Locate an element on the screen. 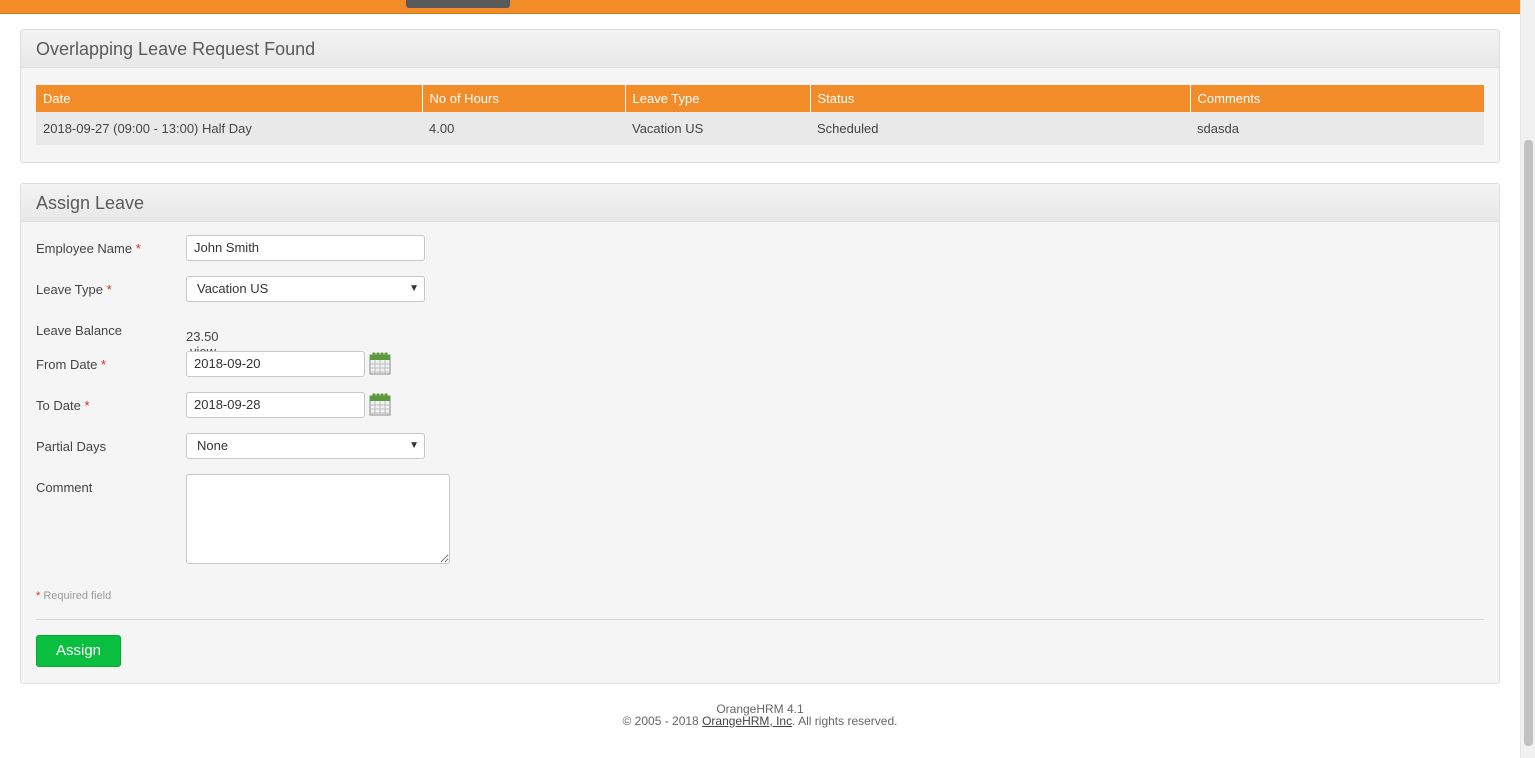 This screenshot has width=1535, height=758. scrollbar-thumb is located at coordinates (1528, 443).